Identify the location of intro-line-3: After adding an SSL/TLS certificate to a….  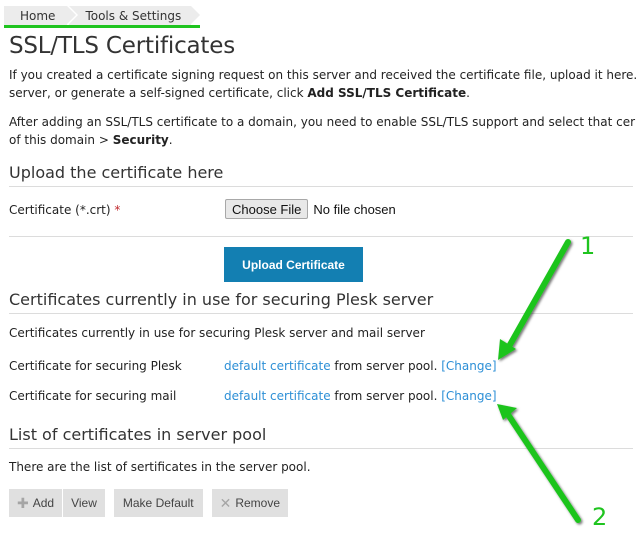
(322, 122).